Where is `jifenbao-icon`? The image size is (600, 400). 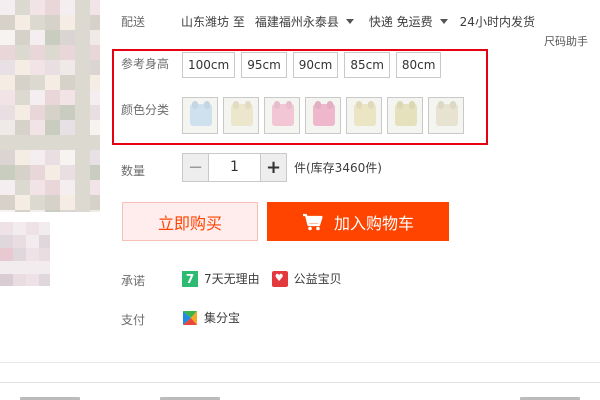 jifenbao-icon is located at coordinates (190, 317).